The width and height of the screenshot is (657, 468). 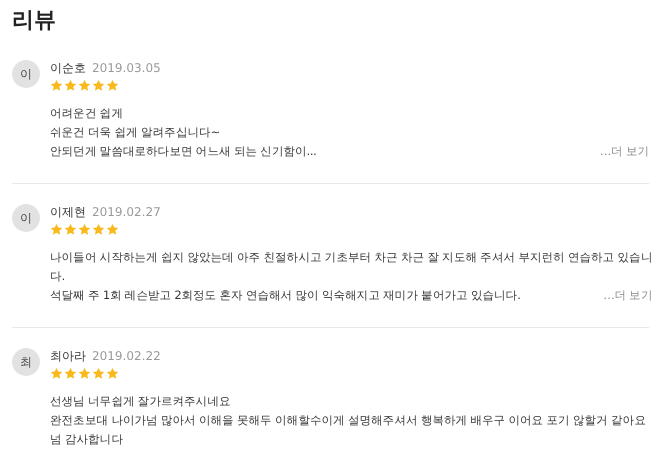 What do you see at coordinates (86, 113) in the screenshot?
I see `review-text-line: 어려운건 쉽게` at bounding box center [86, 113].